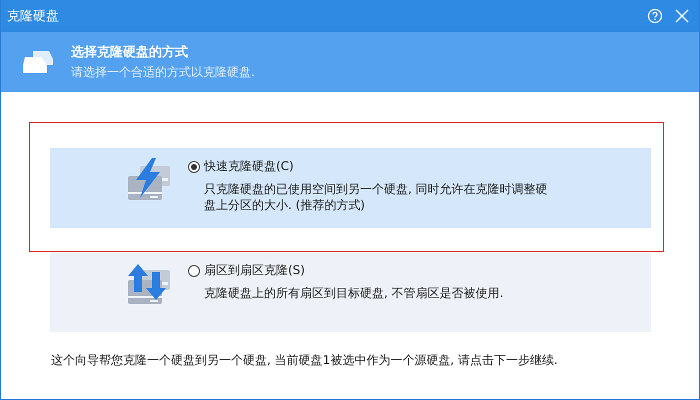  I want to click on disks-icon, so click(38, 62).